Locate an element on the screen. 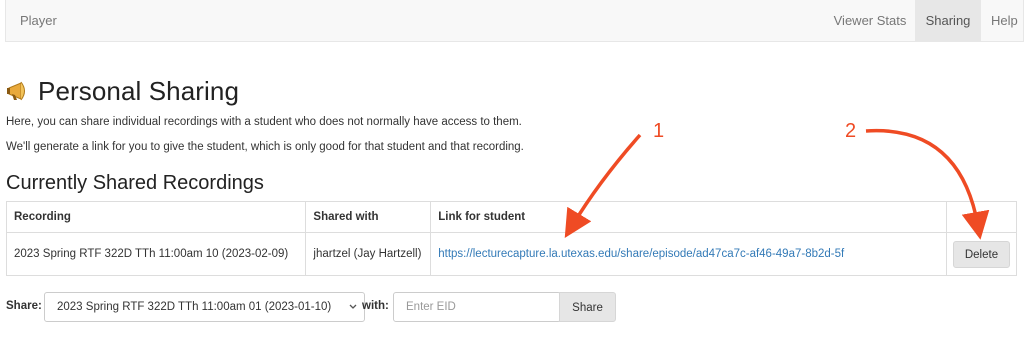 Image resolution: width=1024 pixels, height=347 pixels. annotation-label-1: 1 is located at coordinates (659, 131).